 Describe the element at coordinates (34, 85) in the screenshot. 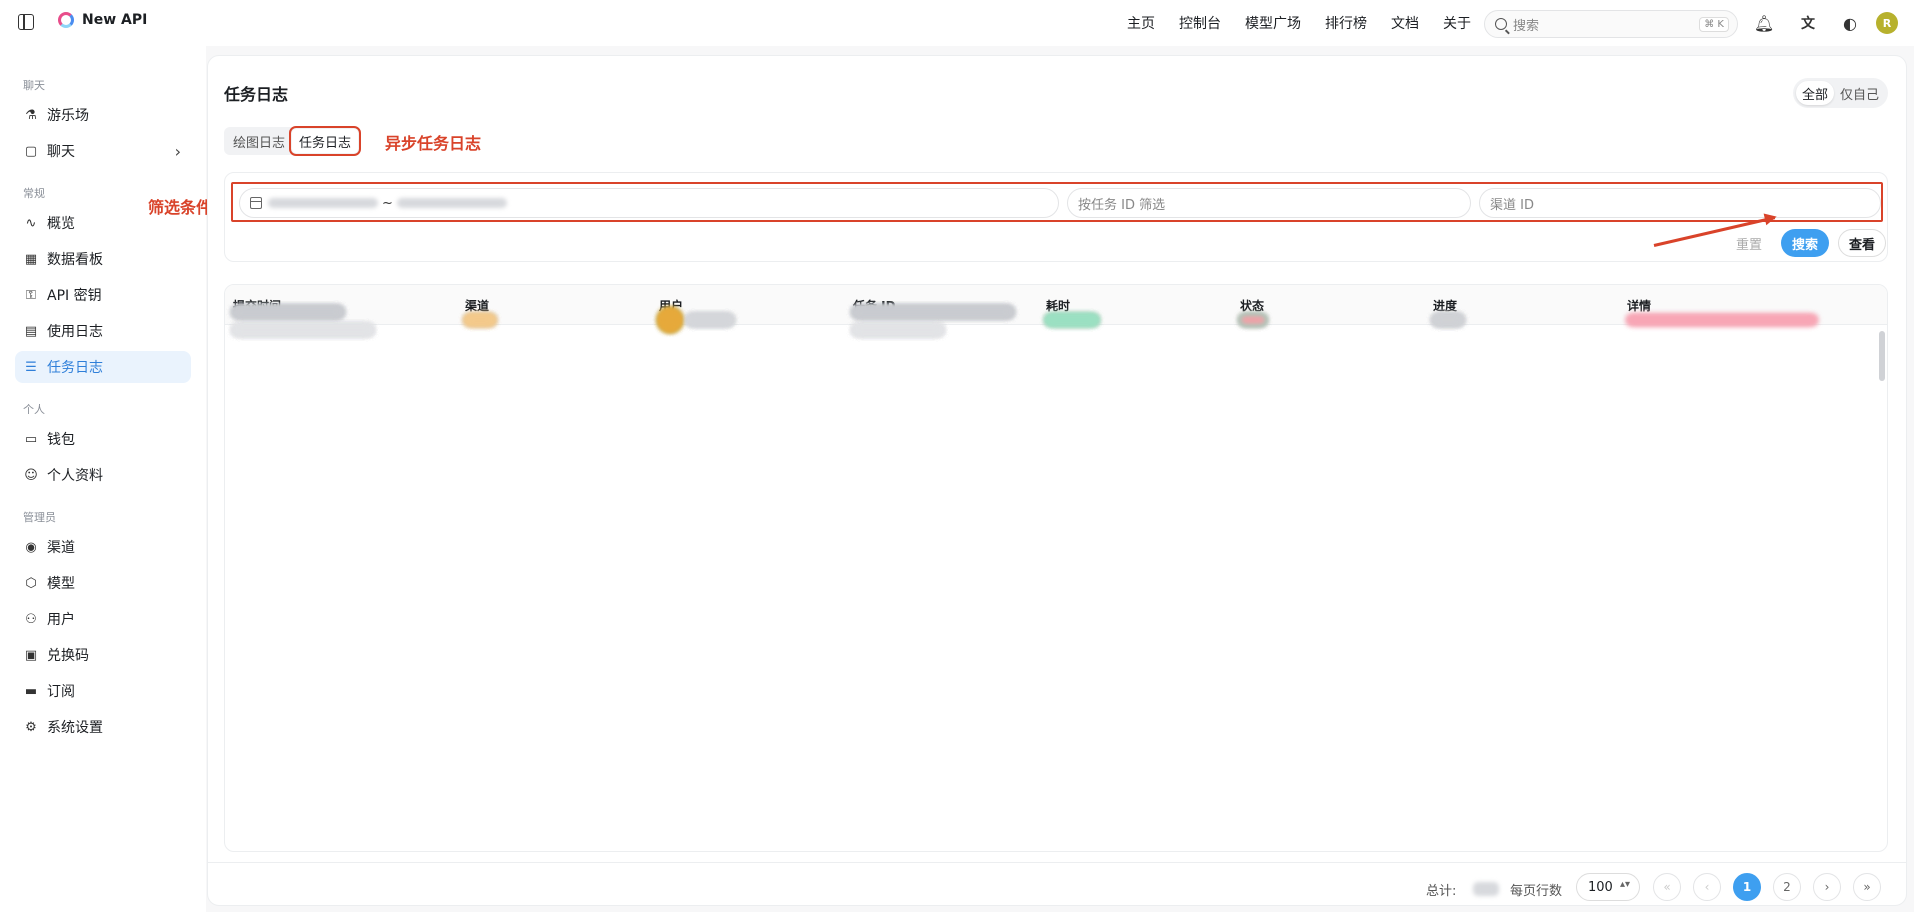

I see `sidebar-group-label: 聊天` at that location.